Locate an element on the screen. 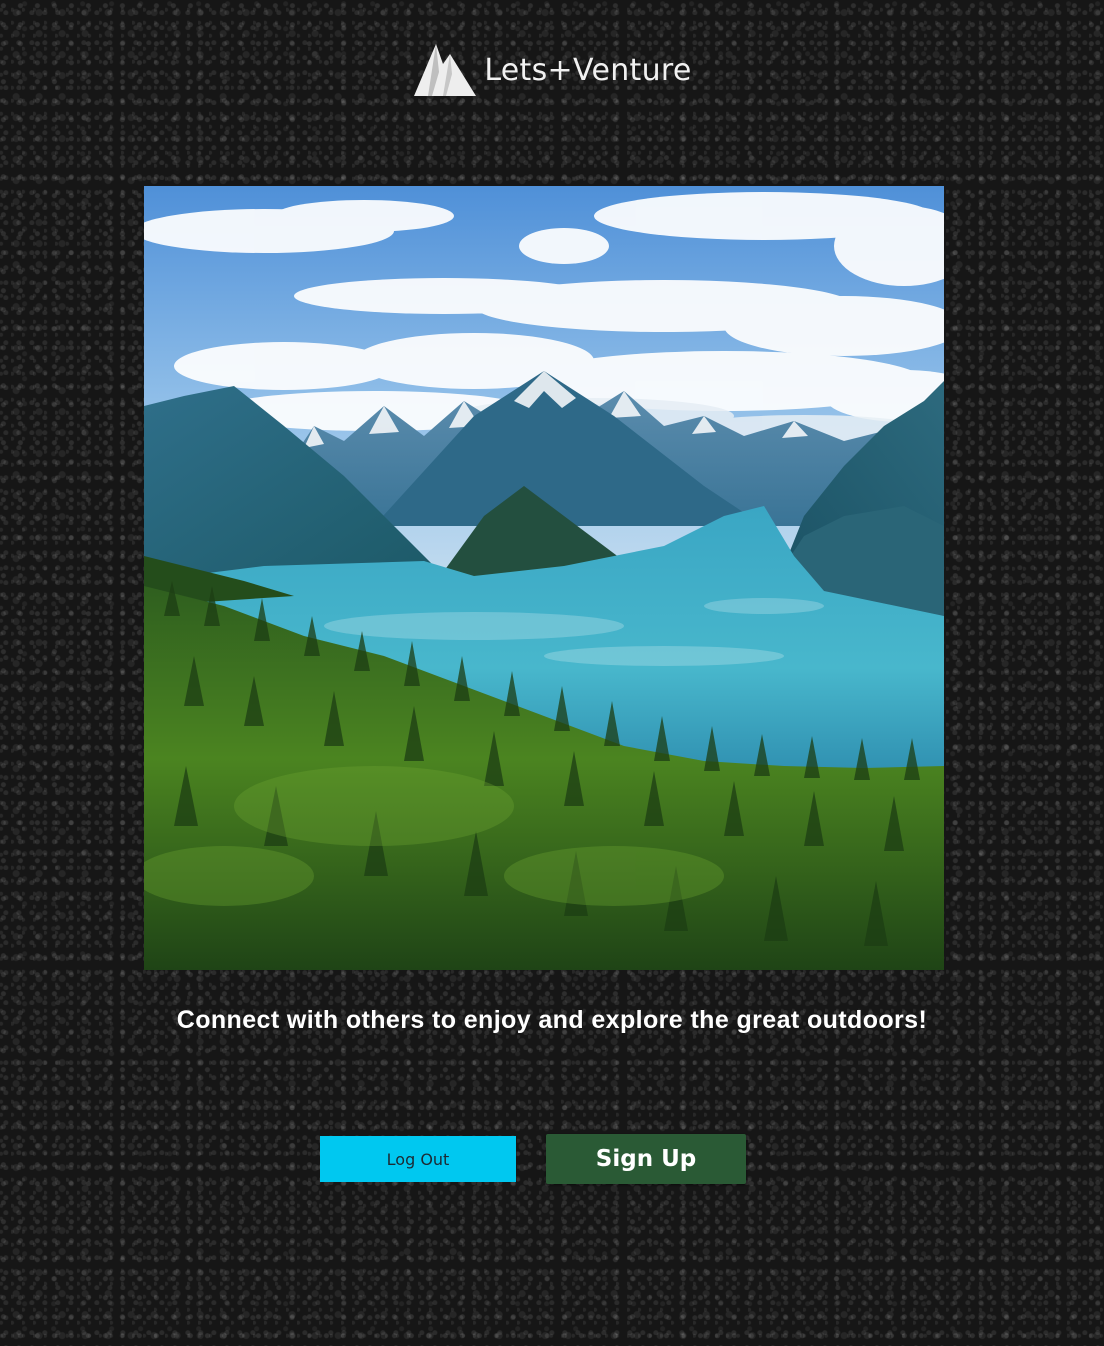 The height and width of the screenshot is (1346, 1104). mountain-logo-icon is located at coordinates (445, 70).